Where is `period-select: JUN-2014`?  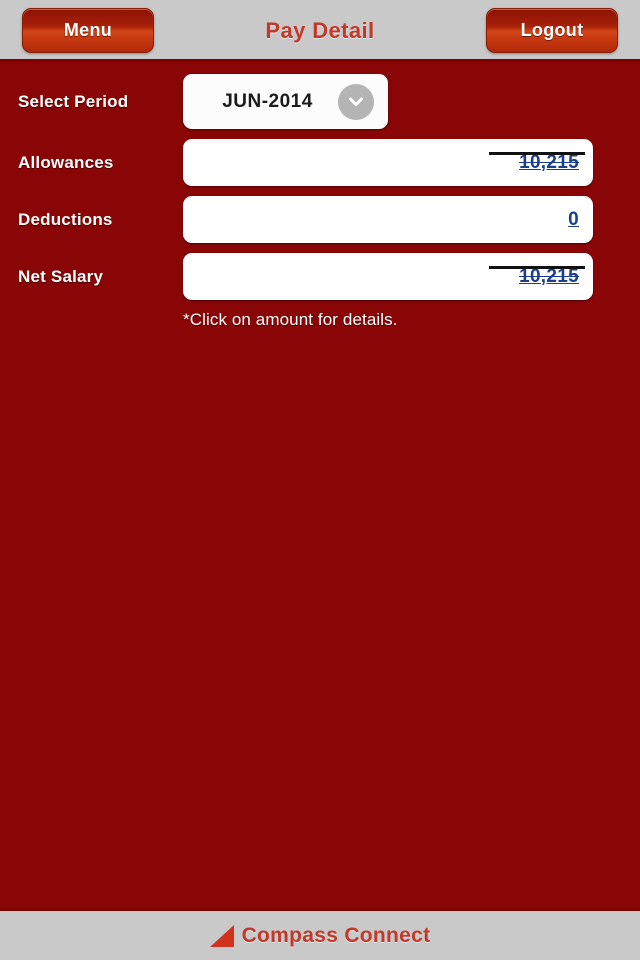
period-select: JUN-2014 is located at coordinates (285, 101).